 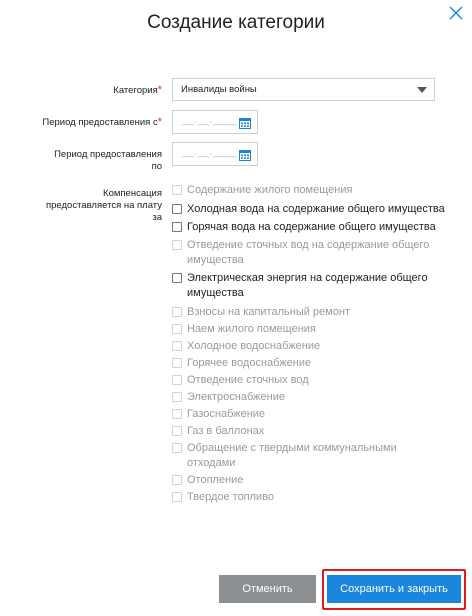 What do you see at coordinates (303, 89) in the screenshot?
I see `category-select: Инвалиды войны` at bounding box center [303, 89].